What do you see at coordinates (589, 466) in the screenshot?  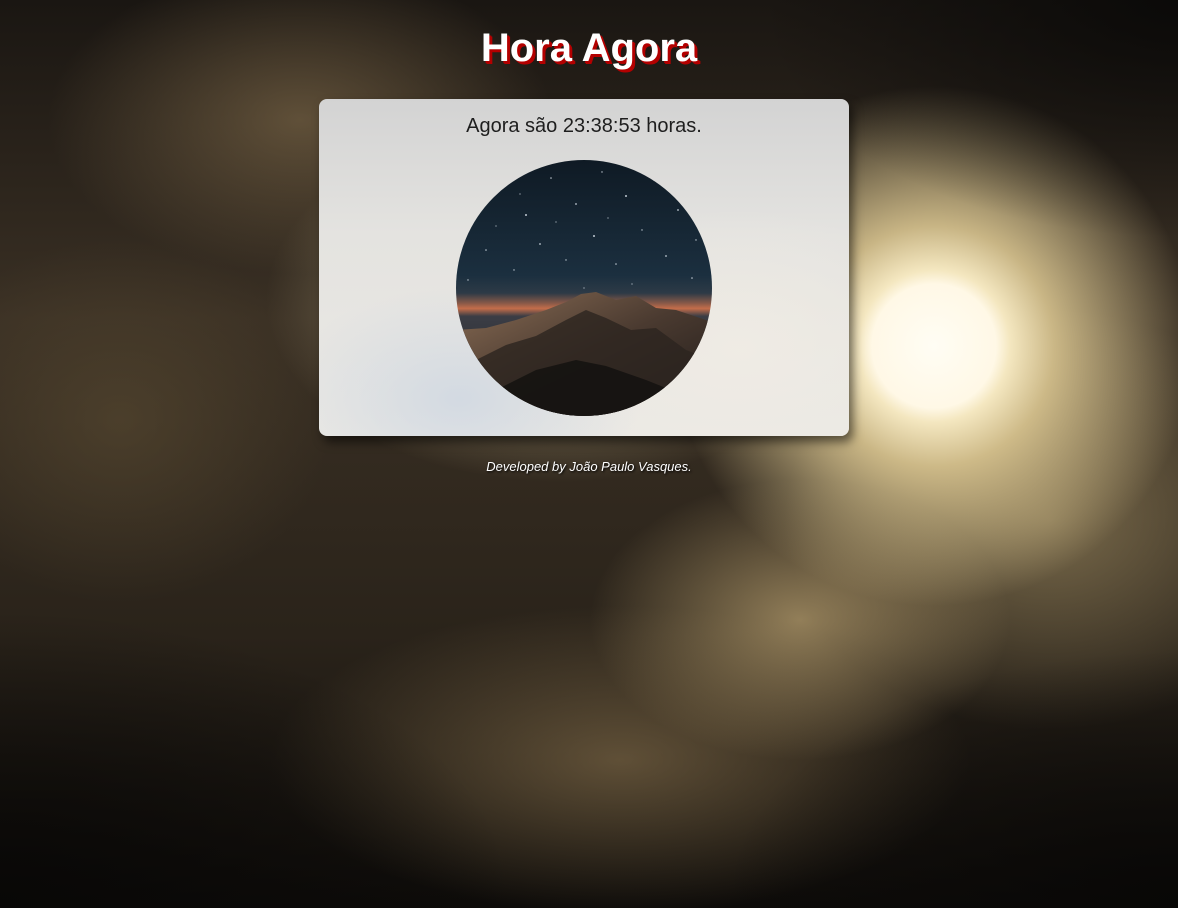 I see `footer-credit: Developed by João Paulo Vasques.` at bounding box center [589, 466].